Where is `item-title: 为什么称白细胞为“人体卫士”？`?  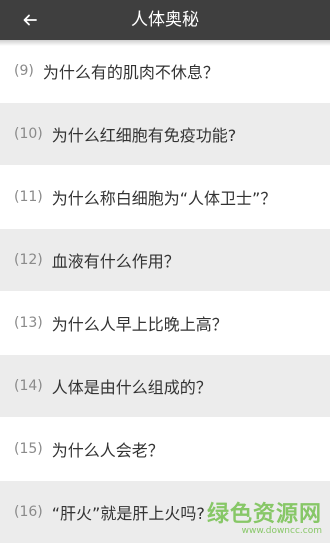
item-title: 为什么称白细胞为“人体卫士”？ is located at coordinates (164, 198).